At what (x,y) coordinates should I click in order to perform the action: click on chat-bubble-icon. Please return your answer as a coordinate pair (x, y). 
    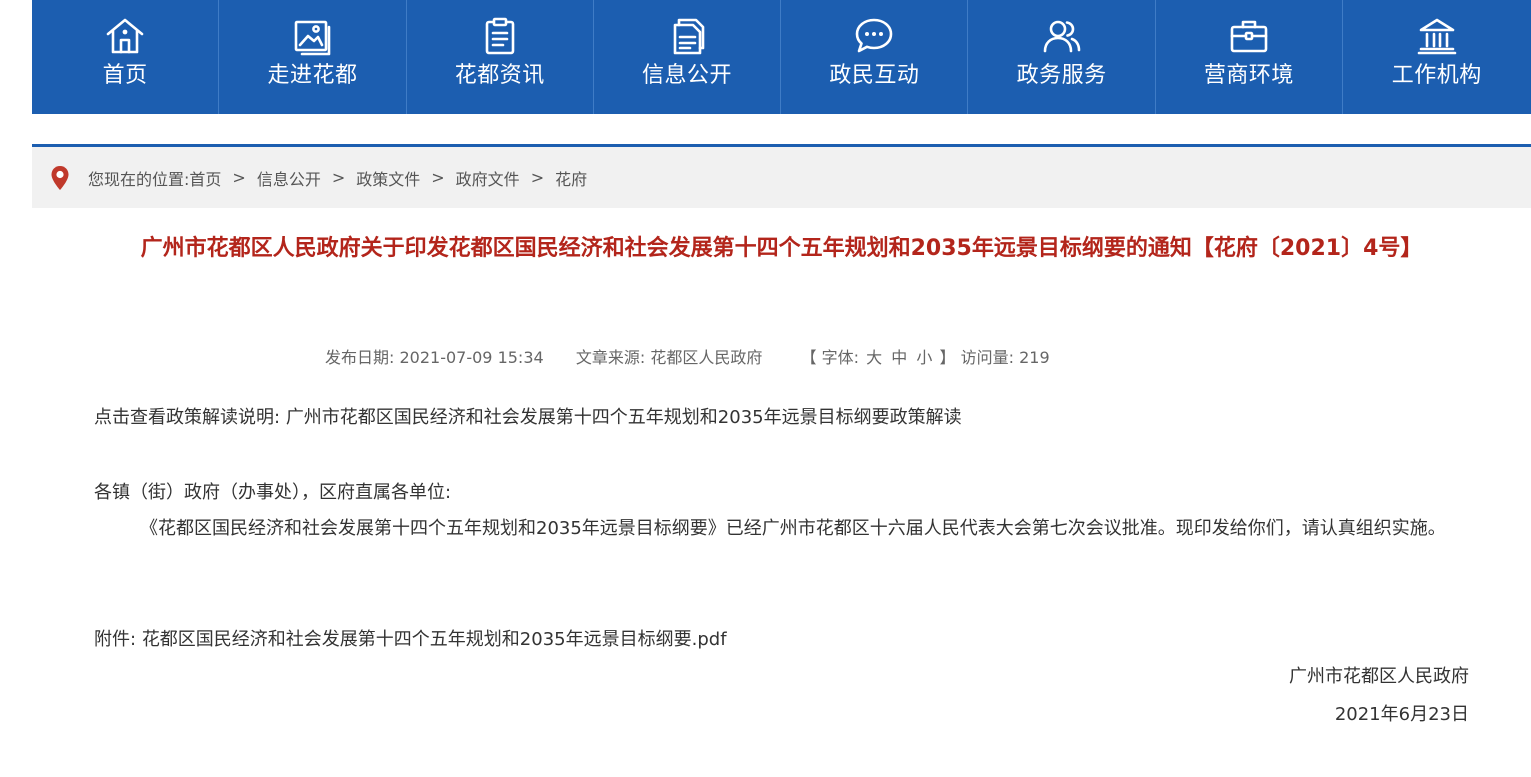
    Looking at the image, I should click on (874, 36).